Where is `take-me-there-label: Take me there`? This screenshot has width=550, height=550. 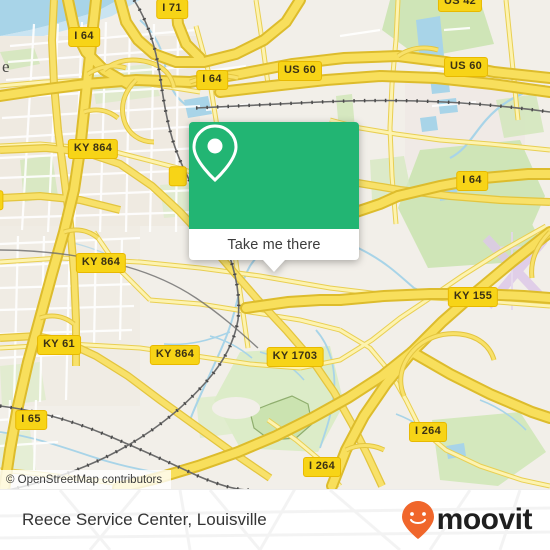 take-me-there-label: Take me there is located at coordinates (274, 244).